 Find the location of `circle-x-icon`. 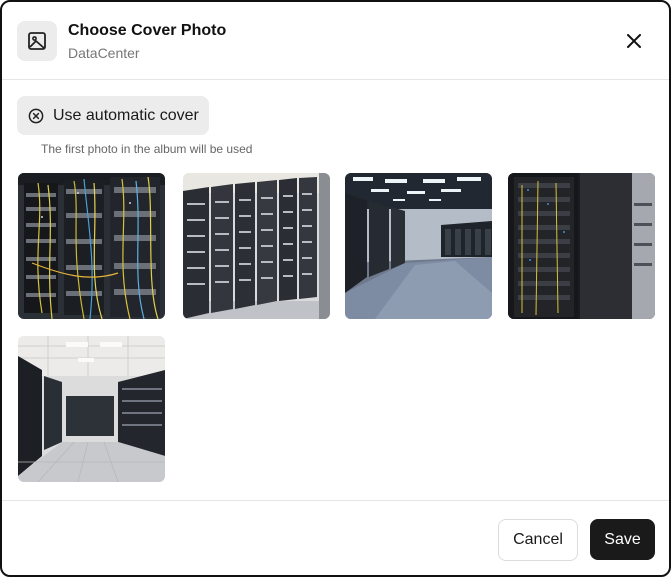

circle-x-icon is located at coordinates (36, 116).